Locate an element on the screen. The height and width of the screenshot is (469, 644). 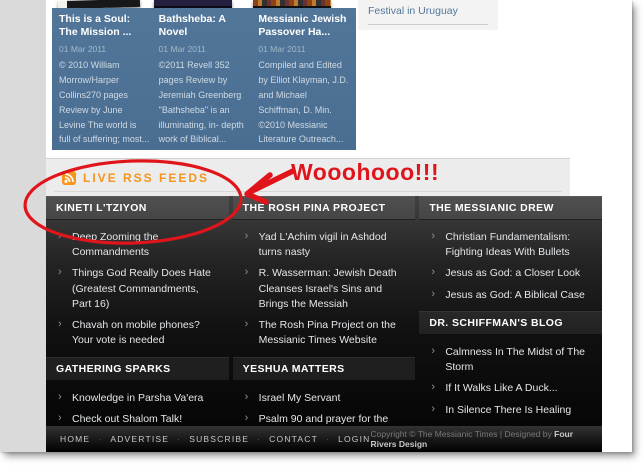
feed-link: Jesus as God: A Biblical Case is located at coordinates (512, 295).